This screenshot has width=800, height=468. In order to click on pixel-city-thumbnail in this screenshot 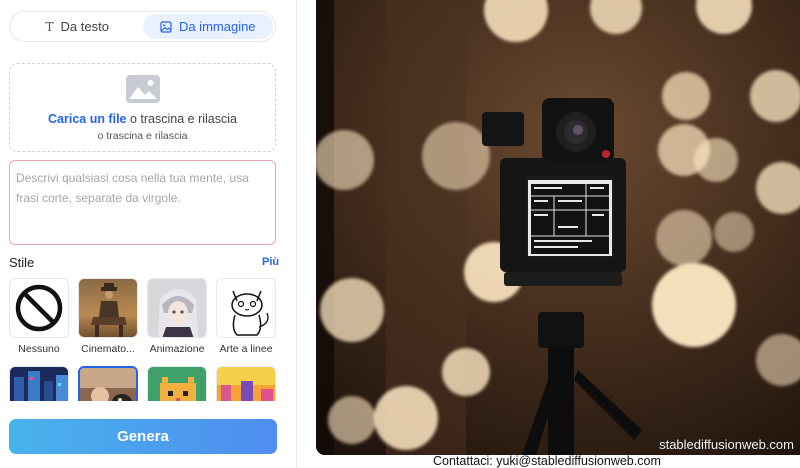, I will do `click(246, 384)`.